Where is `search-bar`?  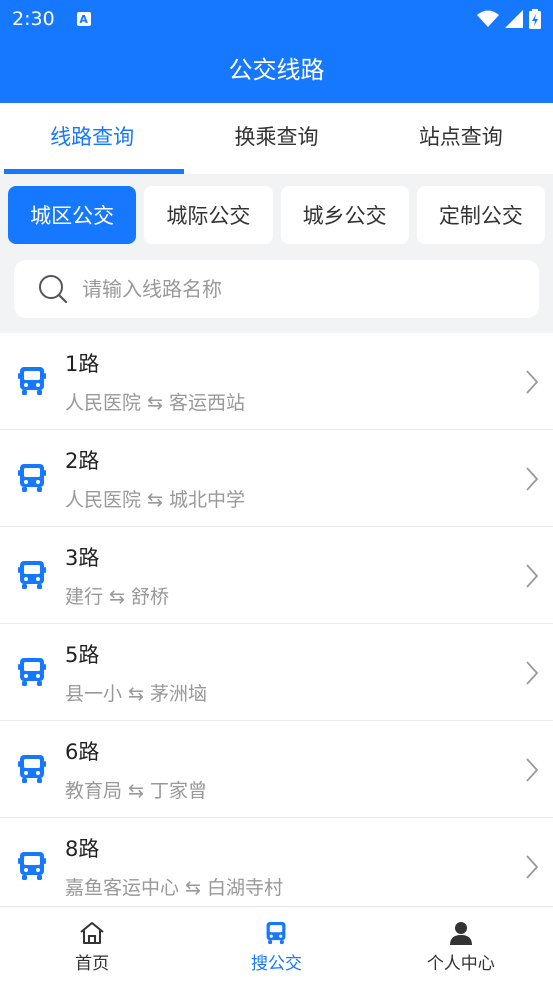
search-bar is located at coordinates (276, 289).